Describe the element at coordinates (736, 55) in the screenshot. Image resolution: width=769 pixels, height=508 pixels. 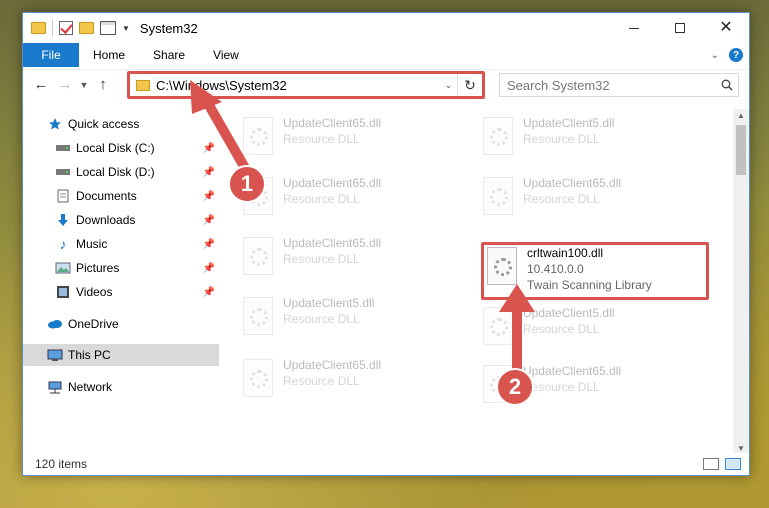
I see `help-icon: ?` at that location.